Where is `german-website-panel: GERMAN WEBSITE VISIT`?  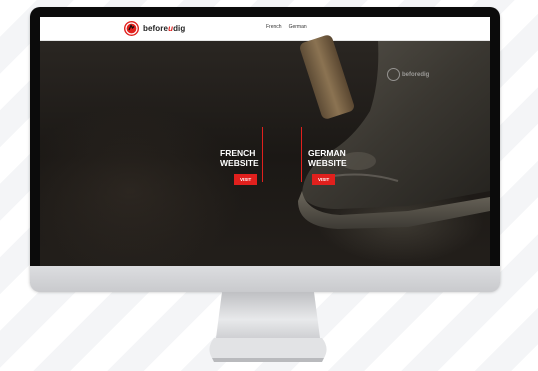 german-website-panel: GERMAN WEBSITE VISIT is located at coordinates (327, 167).